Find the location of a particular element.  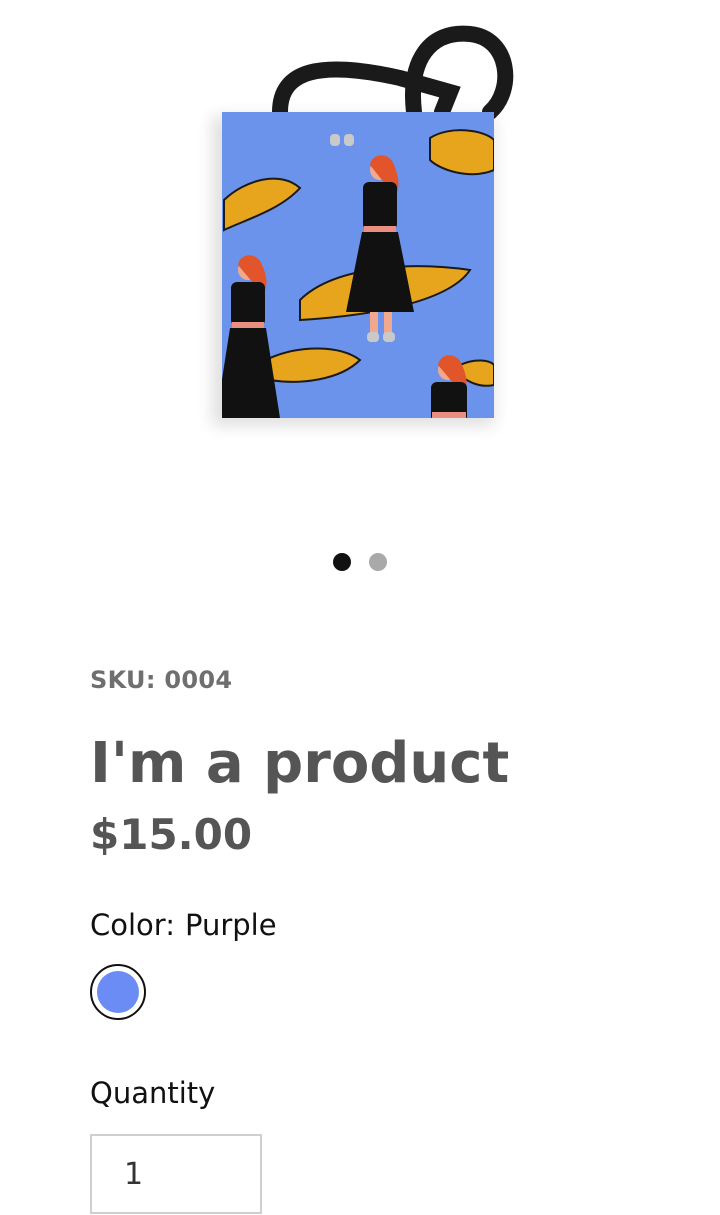

color-swatch-purple is located at coordinates (118, 992).